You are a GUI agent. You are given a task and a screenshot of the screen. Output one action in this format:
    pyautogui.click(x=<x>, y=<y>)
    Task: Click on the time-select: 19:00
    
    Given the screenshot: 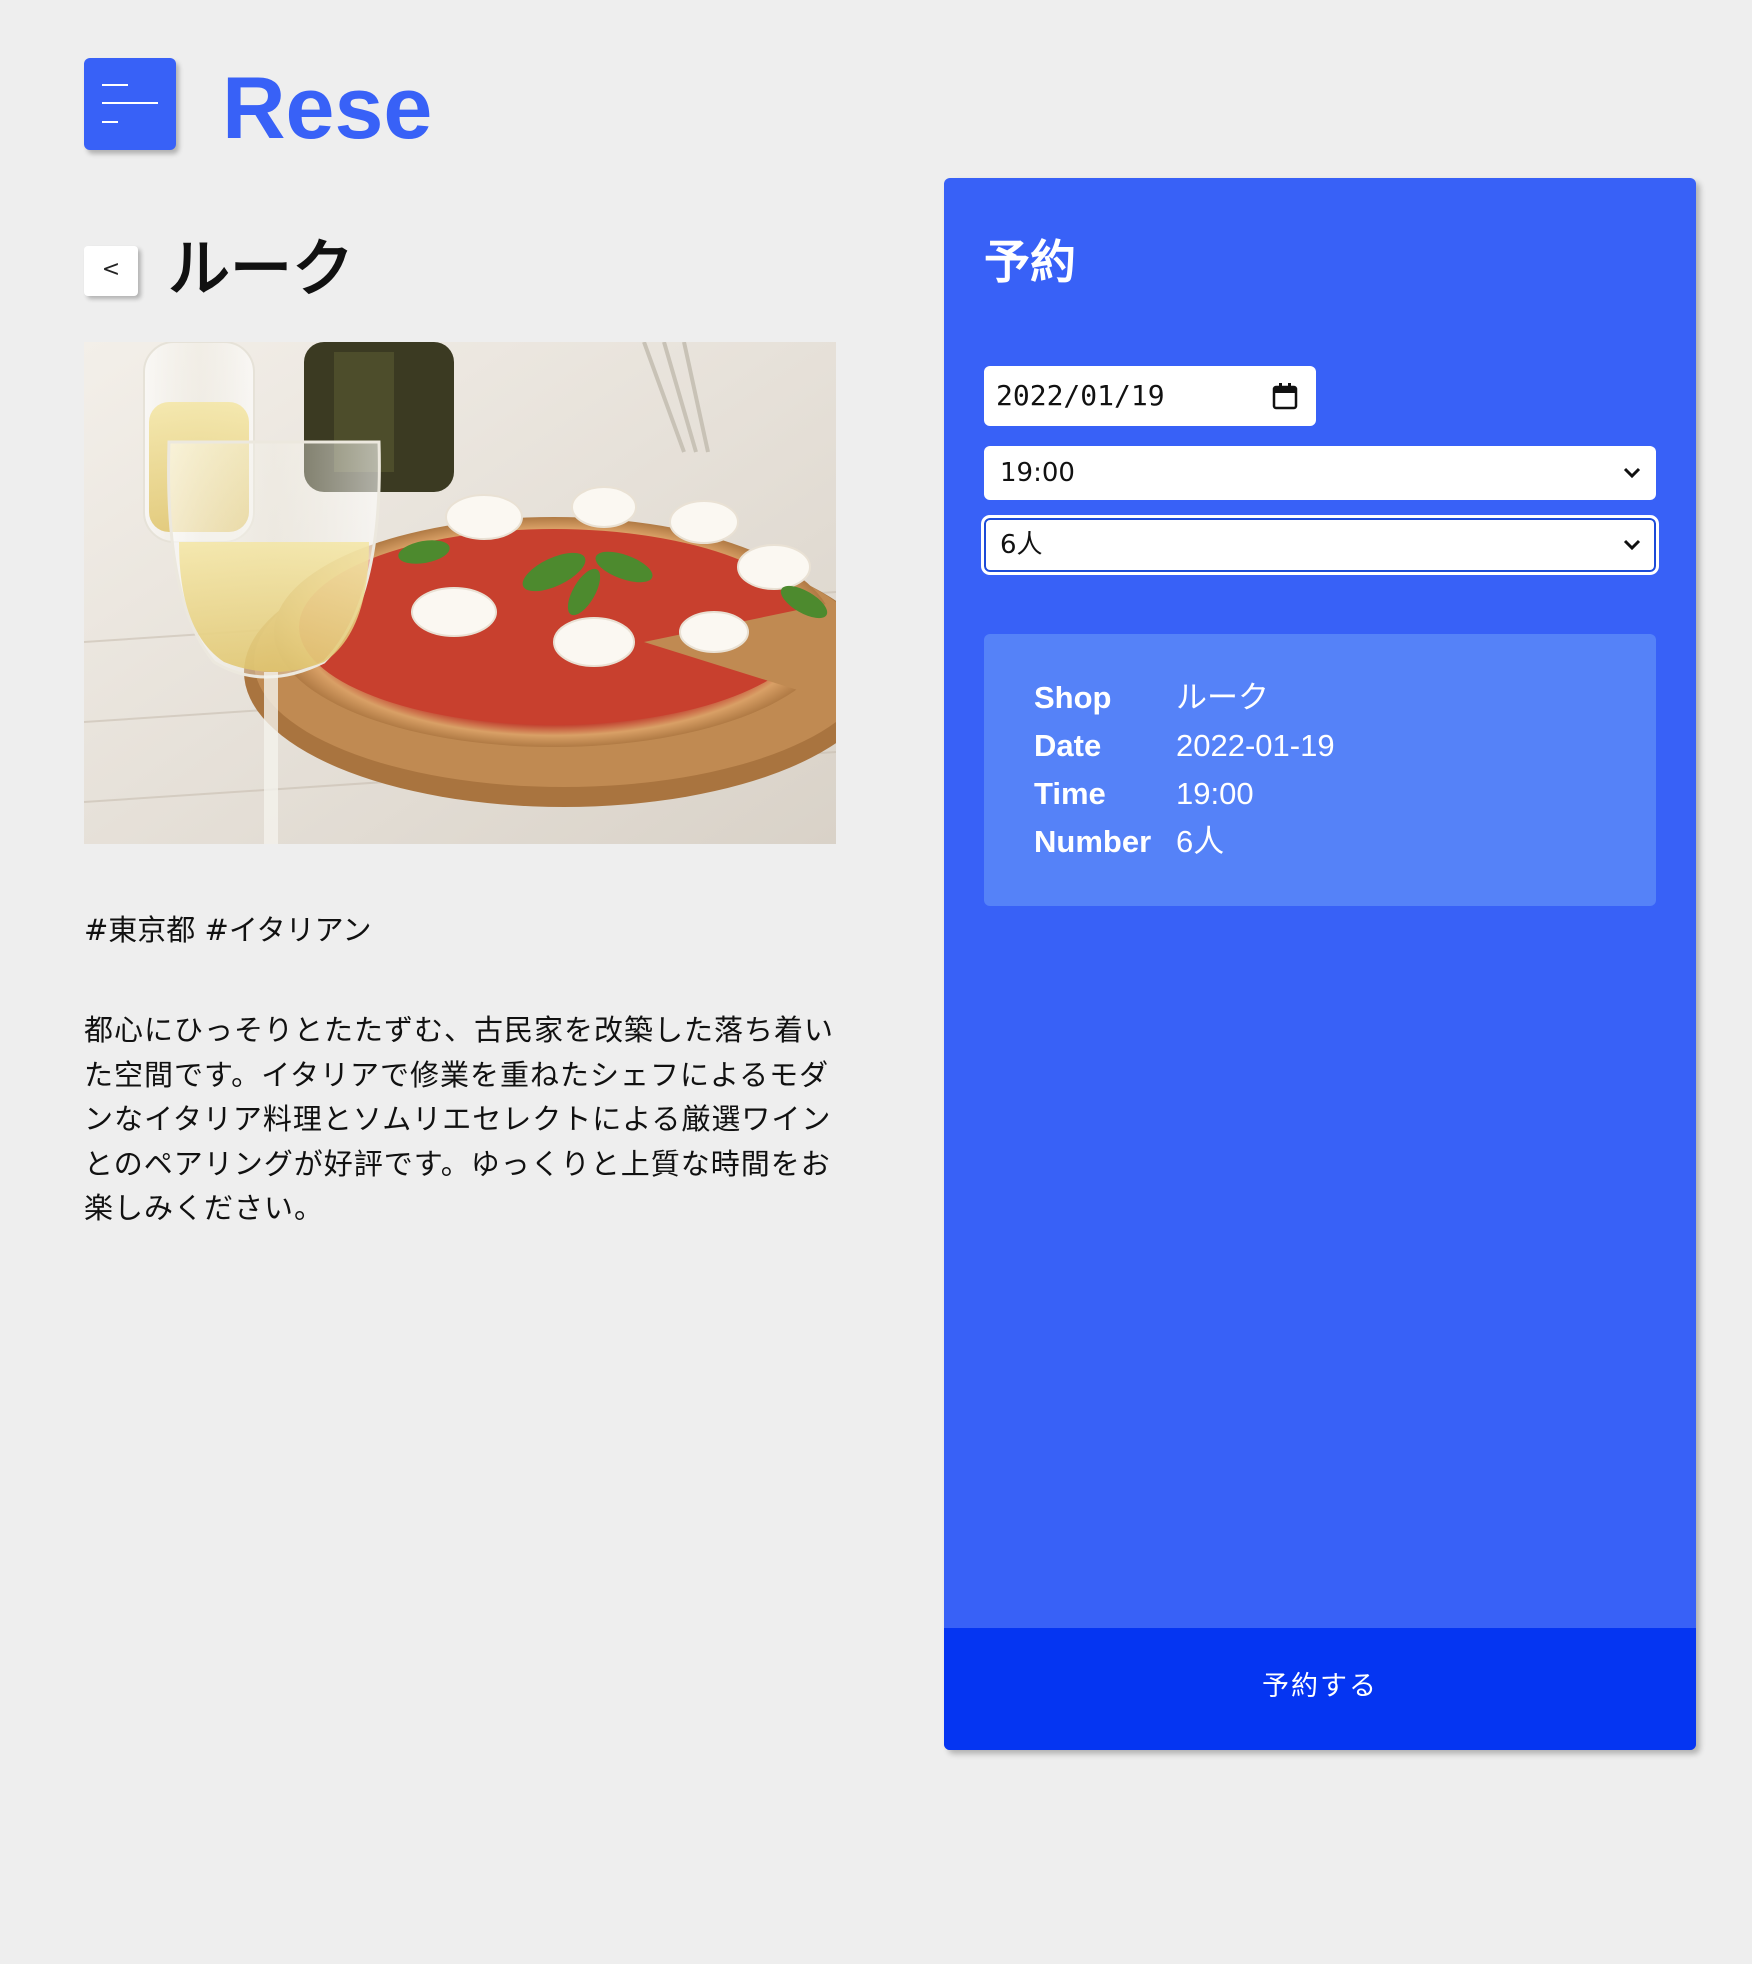 What is the action you would take?
    pyautogui.click(x=1320, y=473)
    